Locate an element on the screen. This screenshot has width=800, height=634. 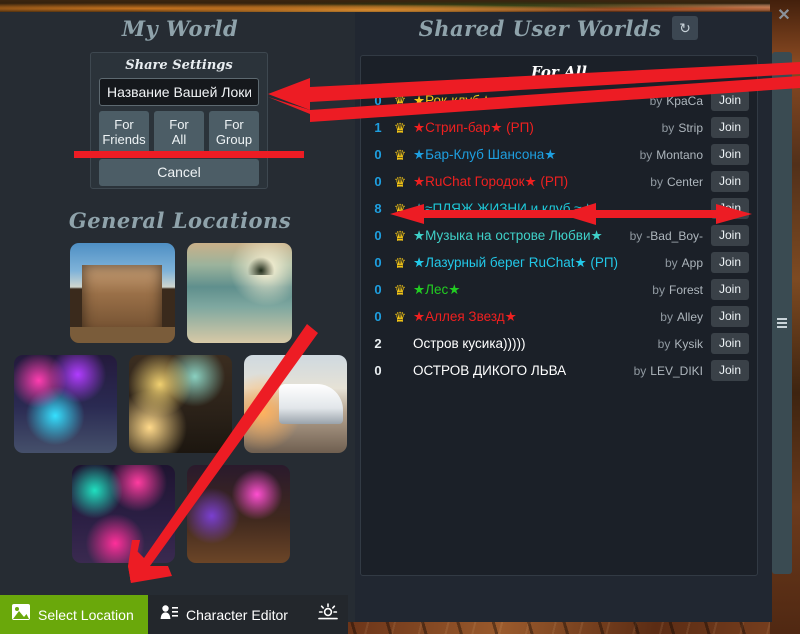
share-for-all-button: For All is located at coordinates (179, 132).